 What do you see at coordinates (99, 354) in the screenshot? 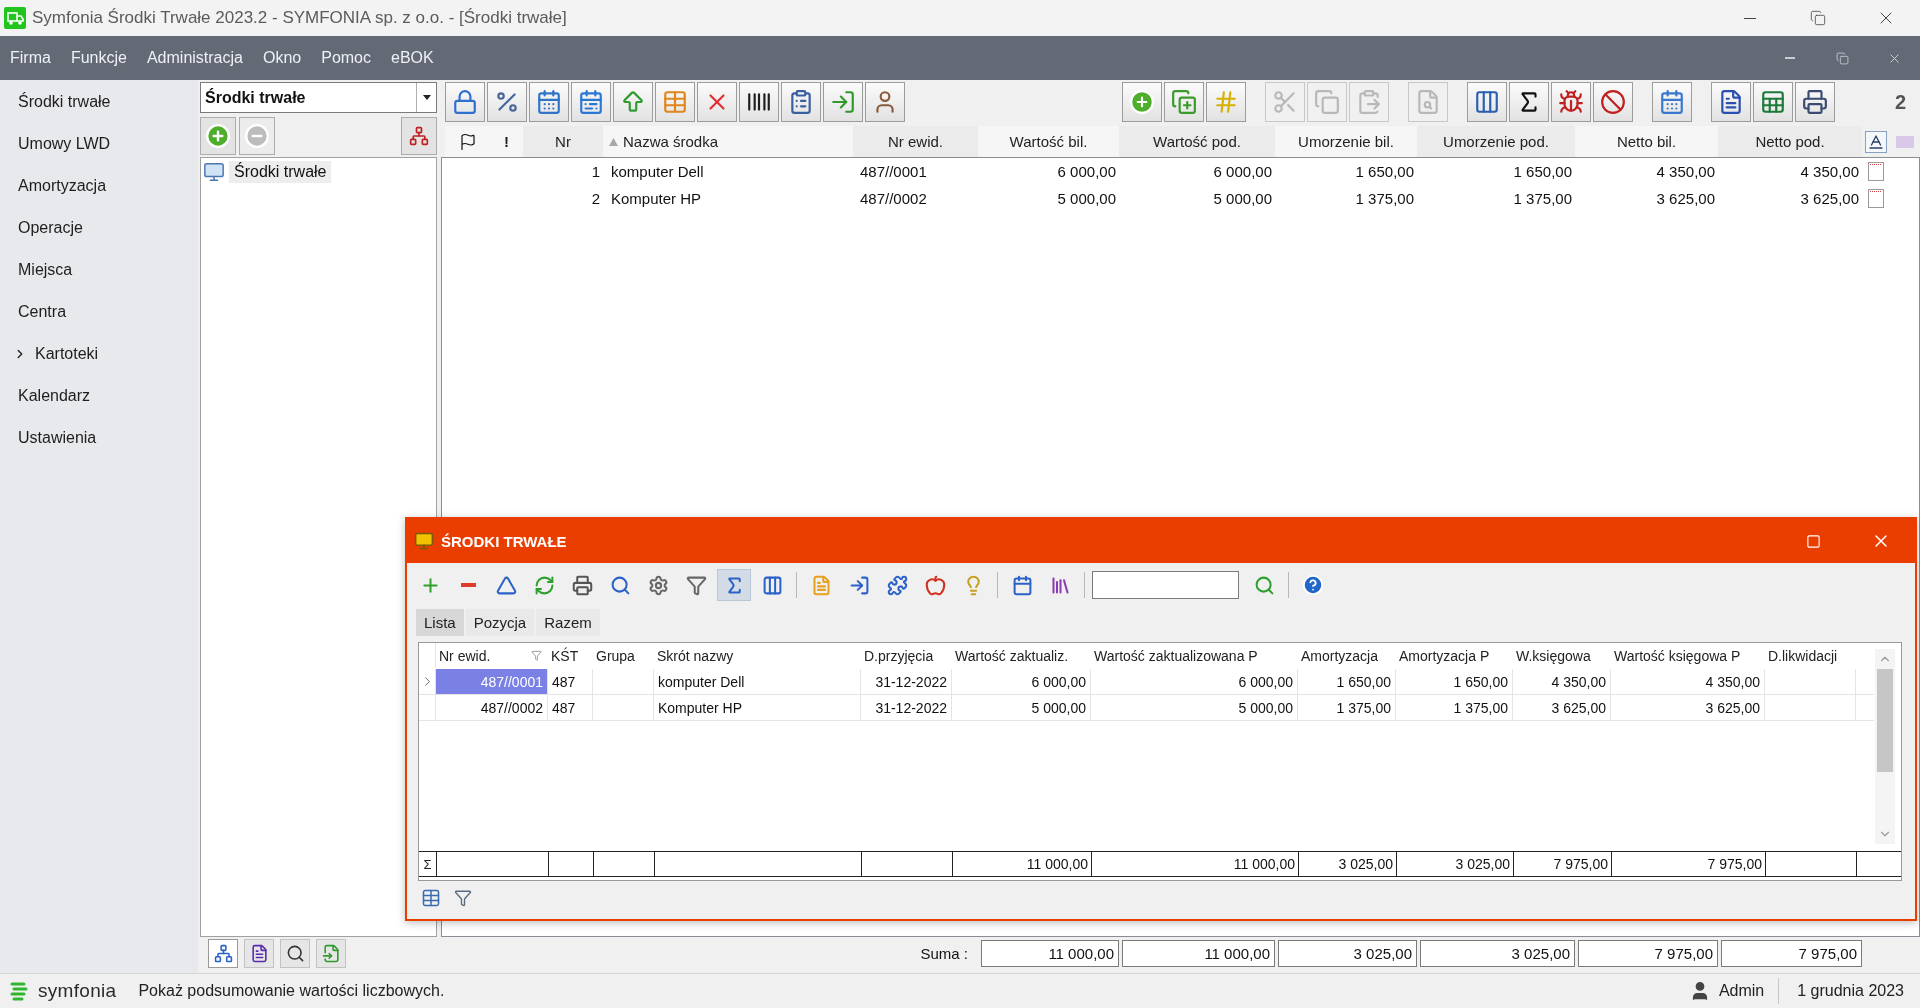
I see `sidebar-item: Kartoteki` at bounding box center [99, 354].